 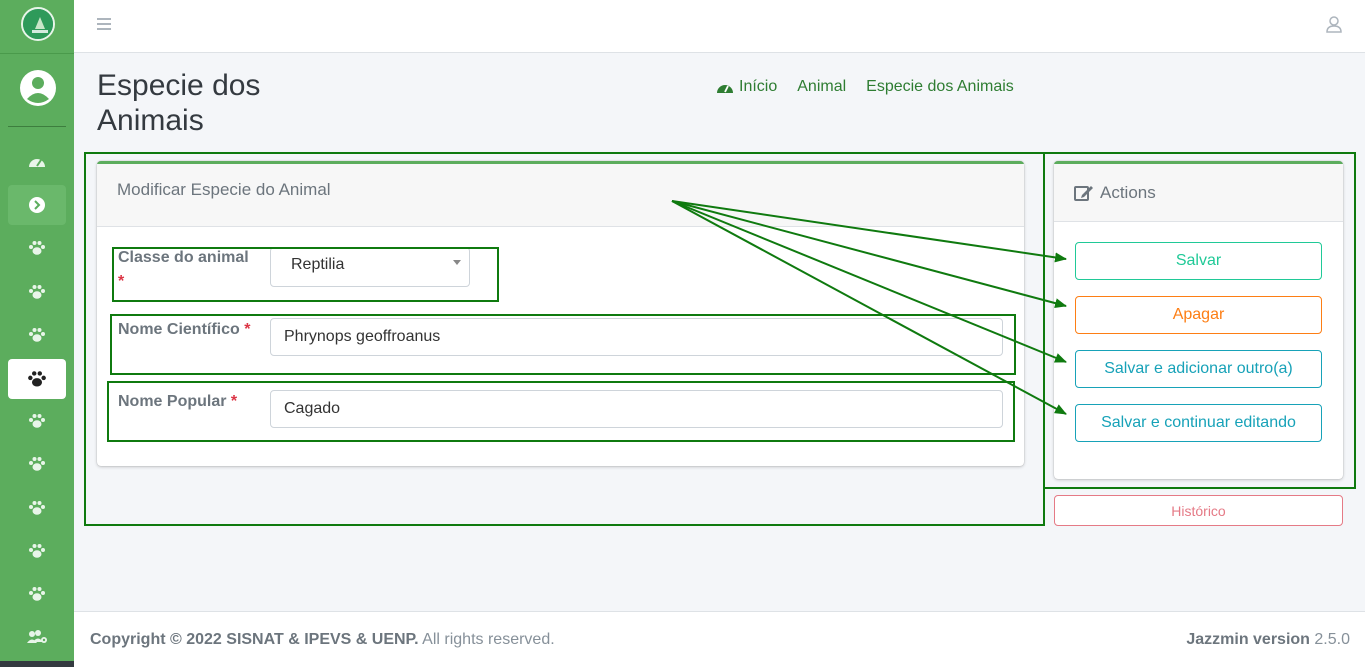 I want to click on annotation-classe-box, so click(x=305, y=274).